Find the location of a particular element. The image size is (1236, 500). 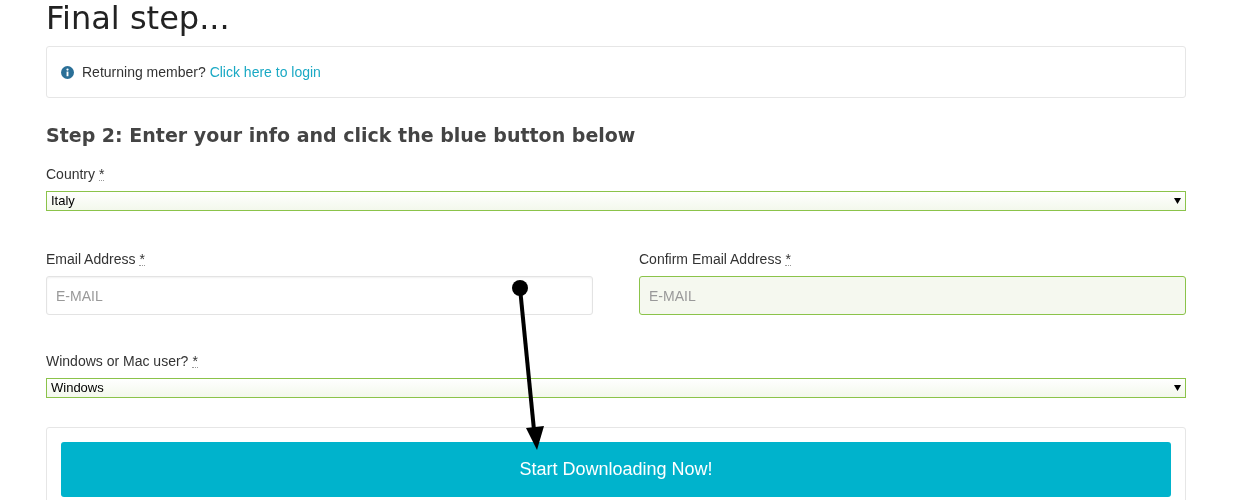

select-value: Italy is located at coordinates (63, 201).